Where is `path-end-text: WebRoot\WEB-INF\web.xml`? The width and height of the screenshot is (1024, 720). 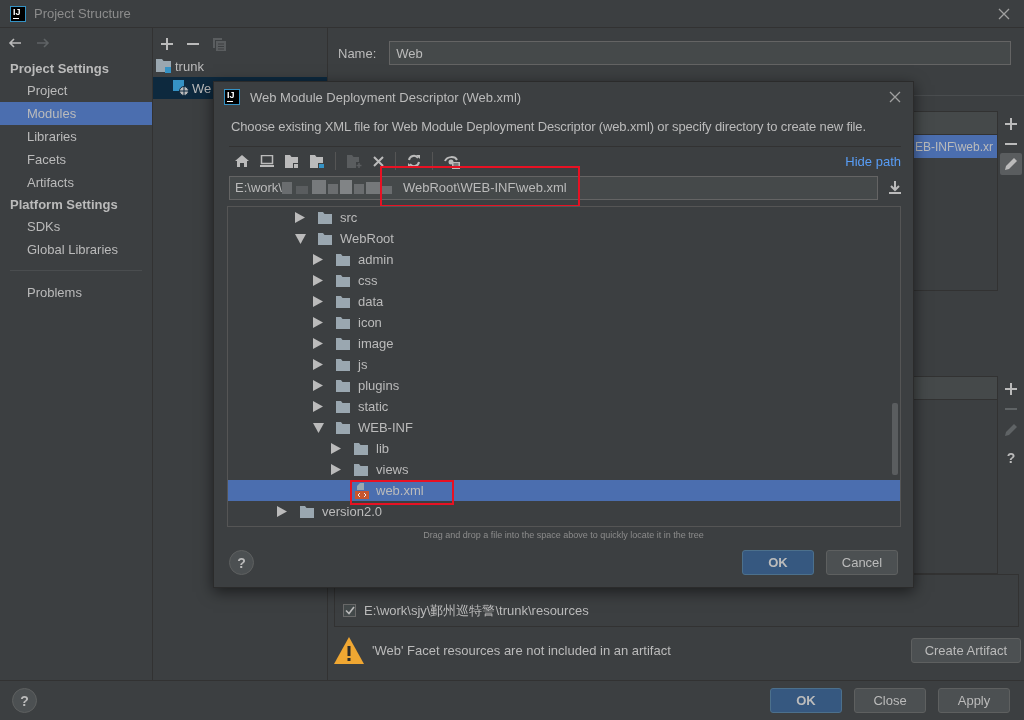 path-end-text: WebRoot\WEB-INF\web.xml is located at coordinates (484, 187).